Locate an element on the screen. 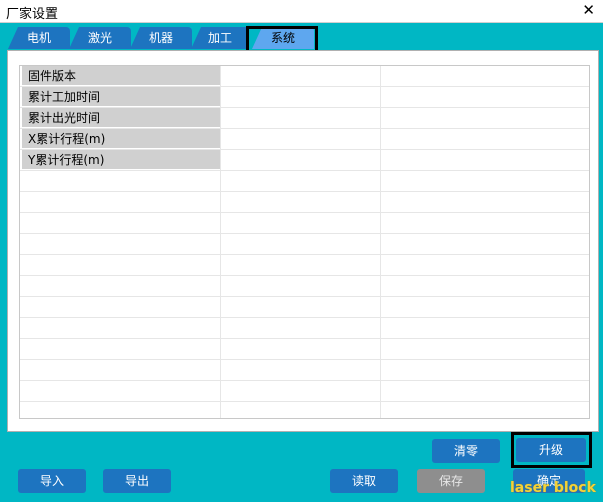  table-row: 累计出光时间 is located at coordinates (304, 118).